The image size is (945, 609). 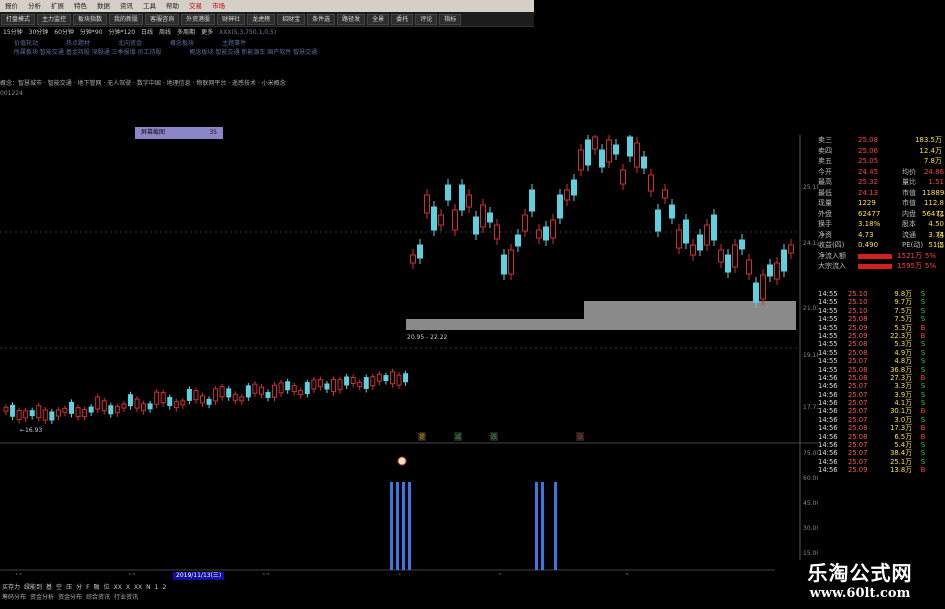 What do you see at coordinates (90, 19) in the screenshot?
I see `toolbar-button-2: 板块指数` at bounding box center [90, 19].